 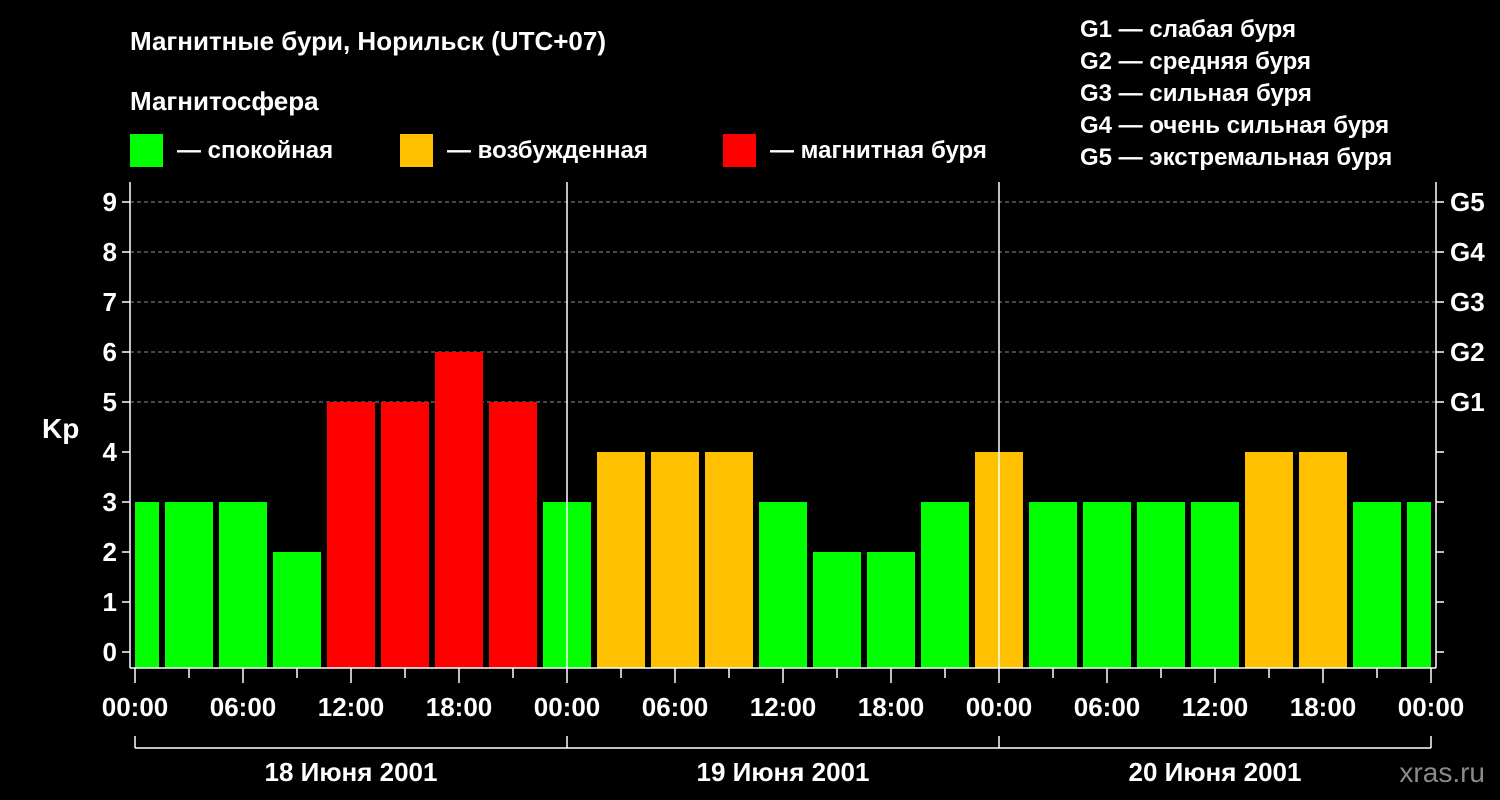 What do you see at coordinates (1442, 772) in the screenshot?
I see `watermark: xras.ru` at bounding box center [1442, 772].